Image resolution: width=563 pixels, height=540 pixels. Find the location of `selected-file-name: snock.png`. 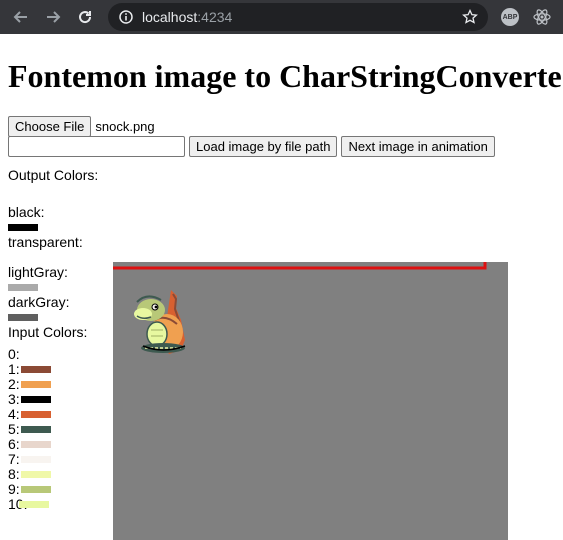

selected-file-name: snock.png is located at coordinates (125, 126).